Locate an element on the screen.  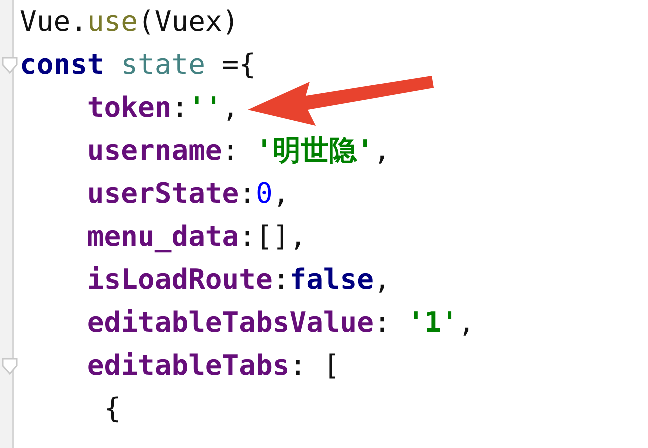
code-line: Vue.use(Vuex) is located at coordinates (130, 22).